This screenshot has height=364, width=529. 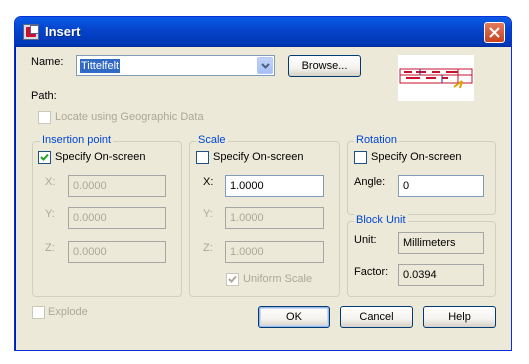 I want to click on insertion-y-label: Y:, so click(x=50, y=214).